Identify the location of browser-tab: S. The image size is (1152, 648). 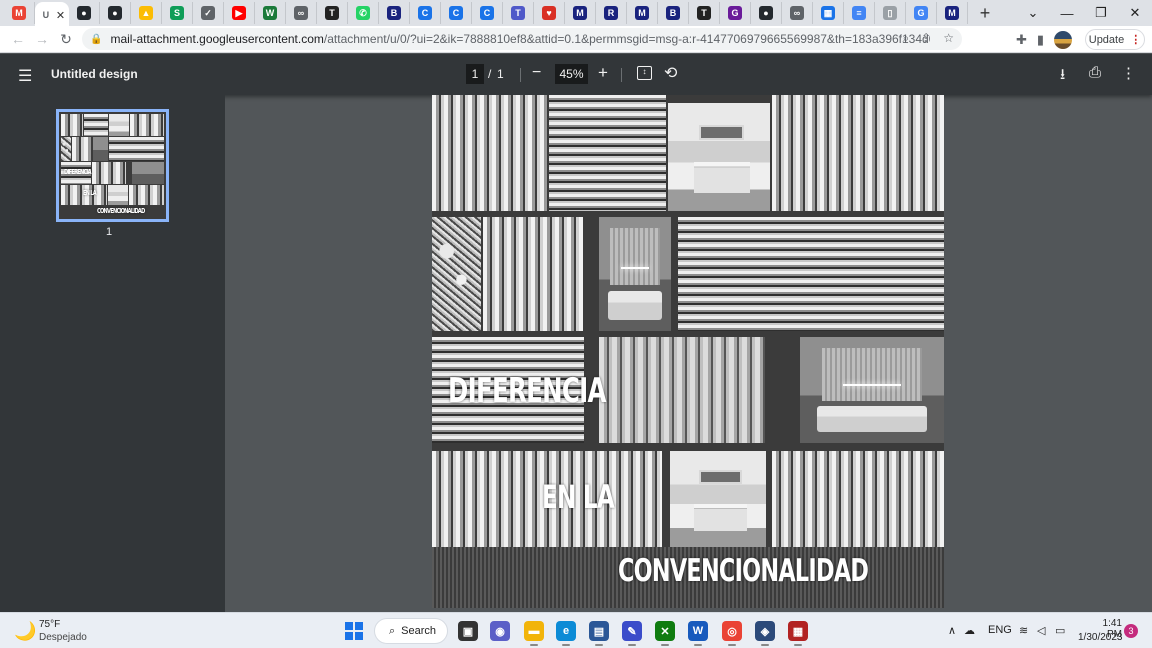
(177, 13).